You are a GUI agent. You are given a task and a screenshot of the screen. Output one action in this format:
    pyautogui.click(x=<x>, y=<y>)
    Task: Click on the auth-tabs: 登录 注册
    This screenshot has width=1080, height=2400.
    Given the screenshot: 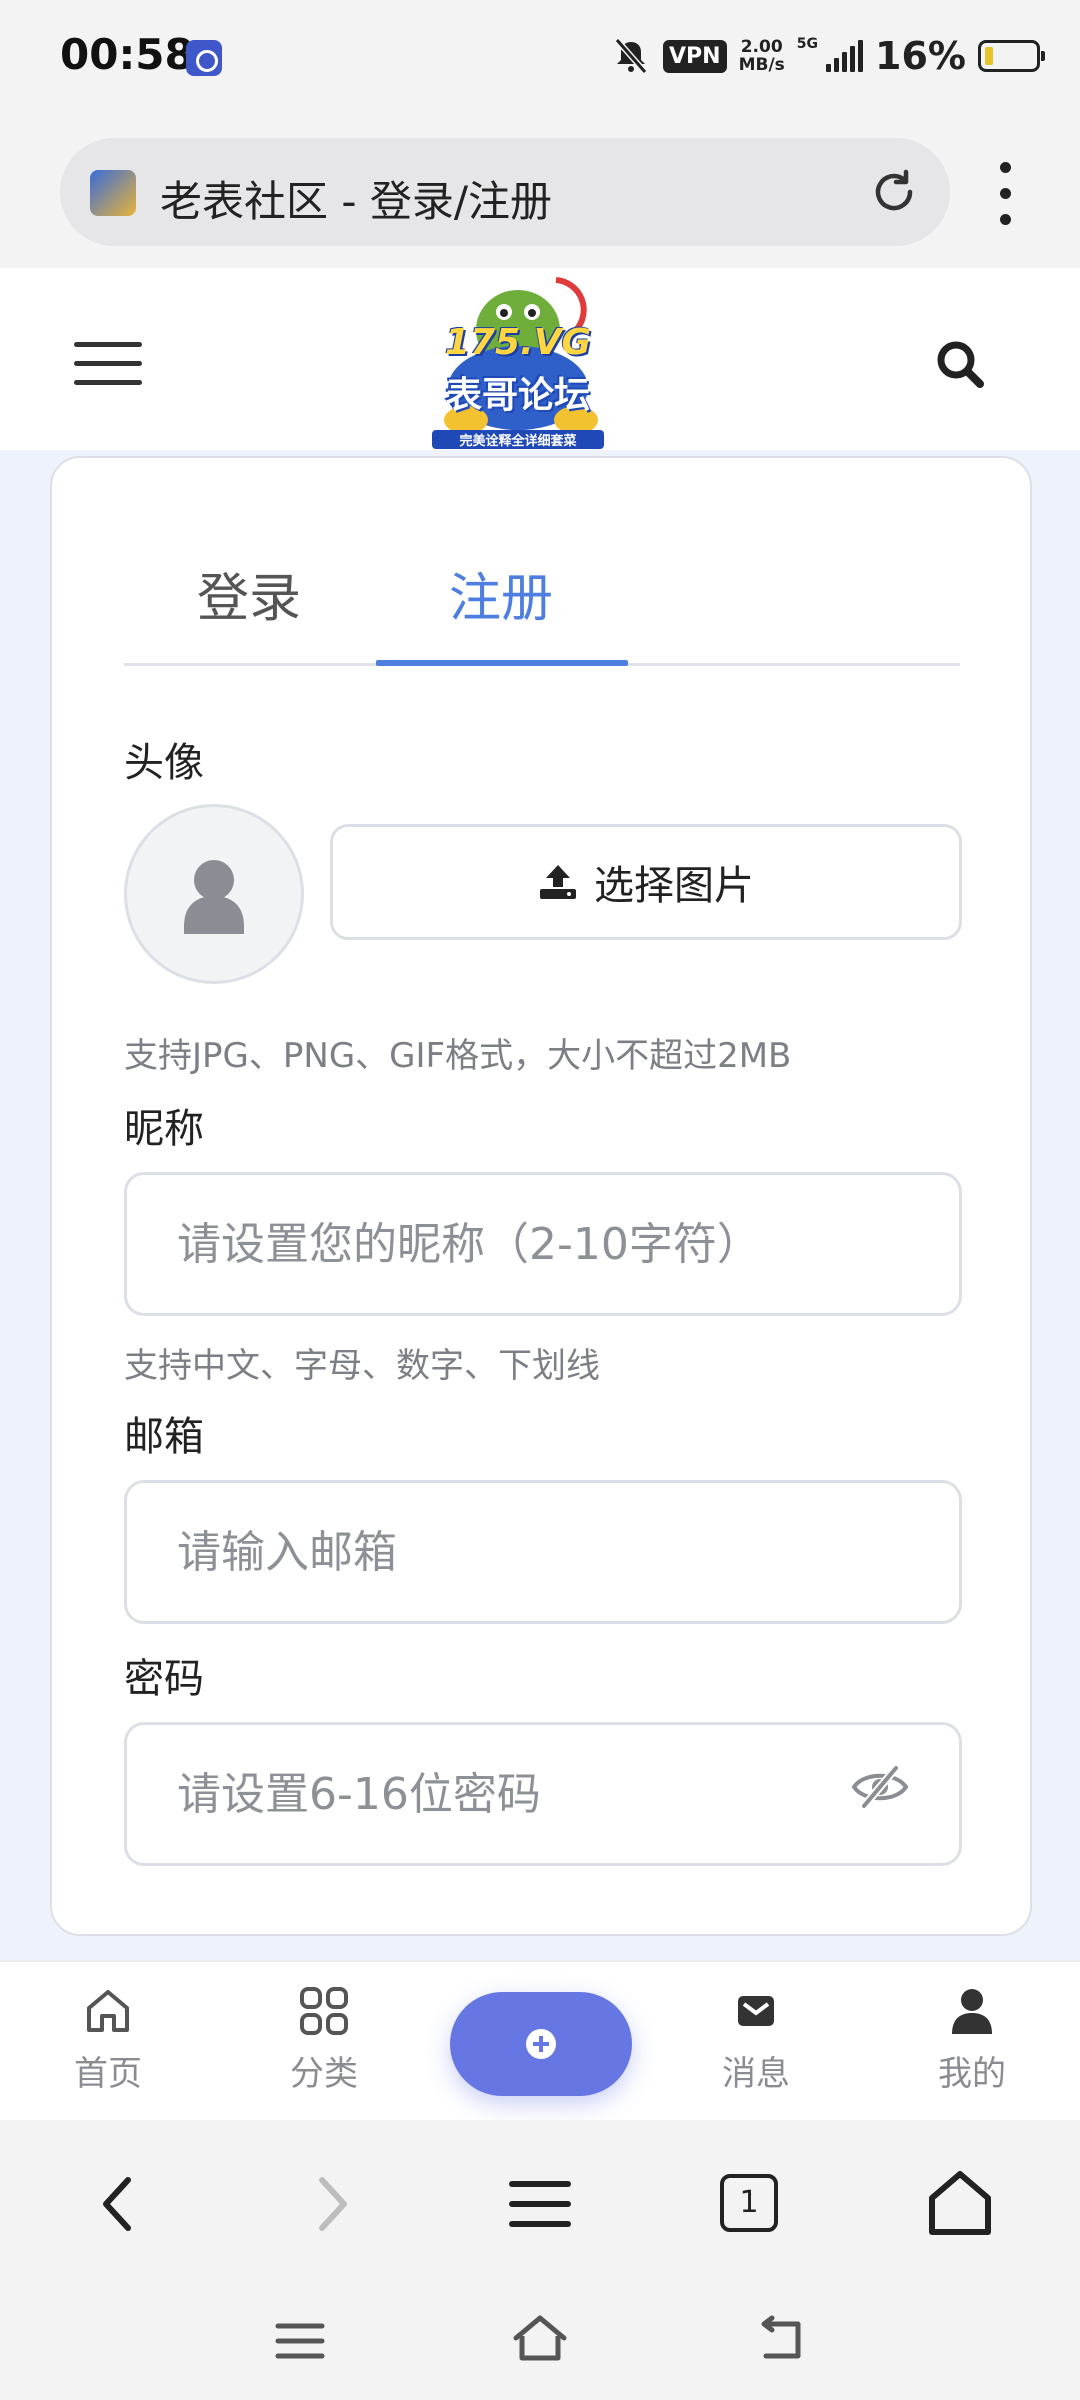 What is the action you would take?
    pyautogui.click(x=542, y=562)
    